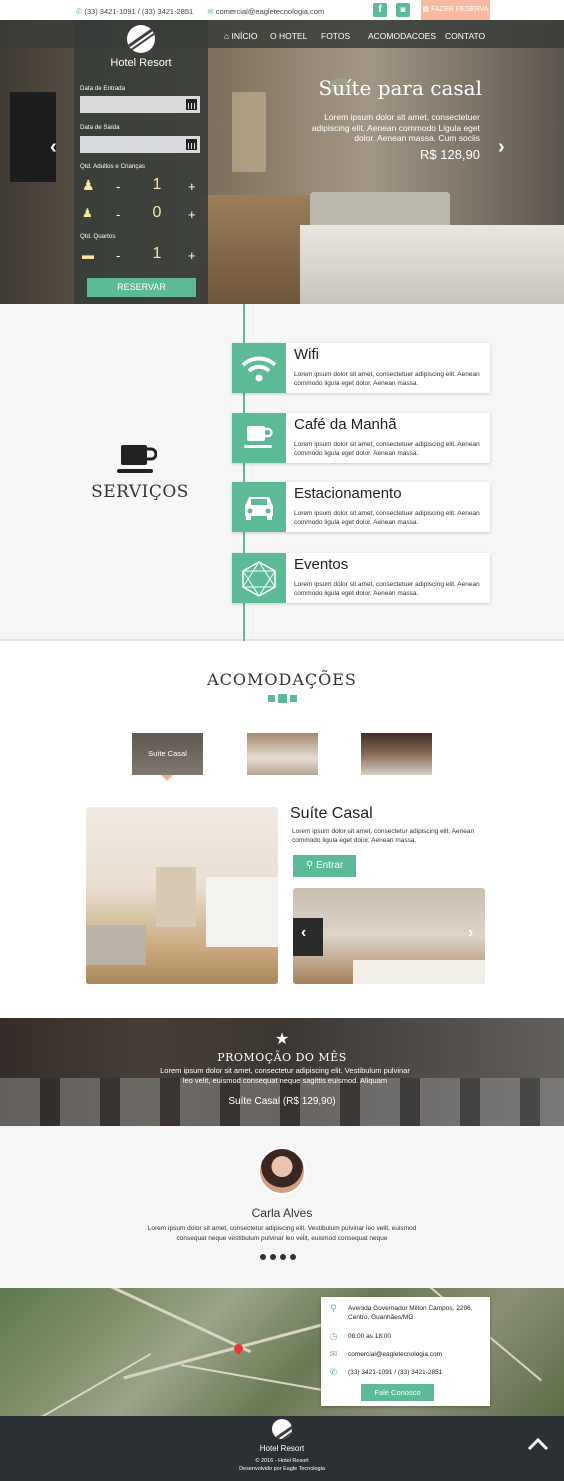 The width and height of the screenshot is (564, 1481). I want to click on footer-brand-name: Hotel Resort, so click(282, 1448).